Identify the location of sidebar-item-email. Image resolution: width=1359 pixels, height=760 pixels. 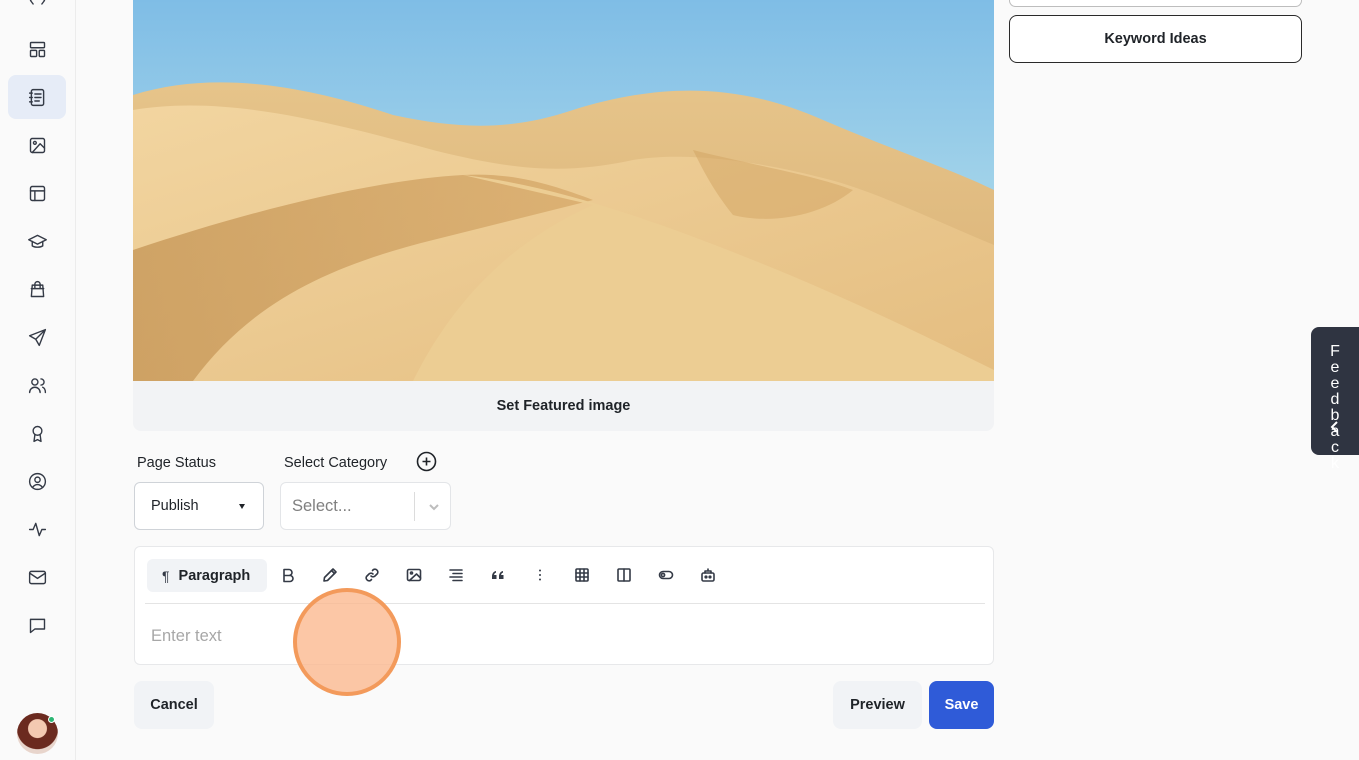
(37, 577).